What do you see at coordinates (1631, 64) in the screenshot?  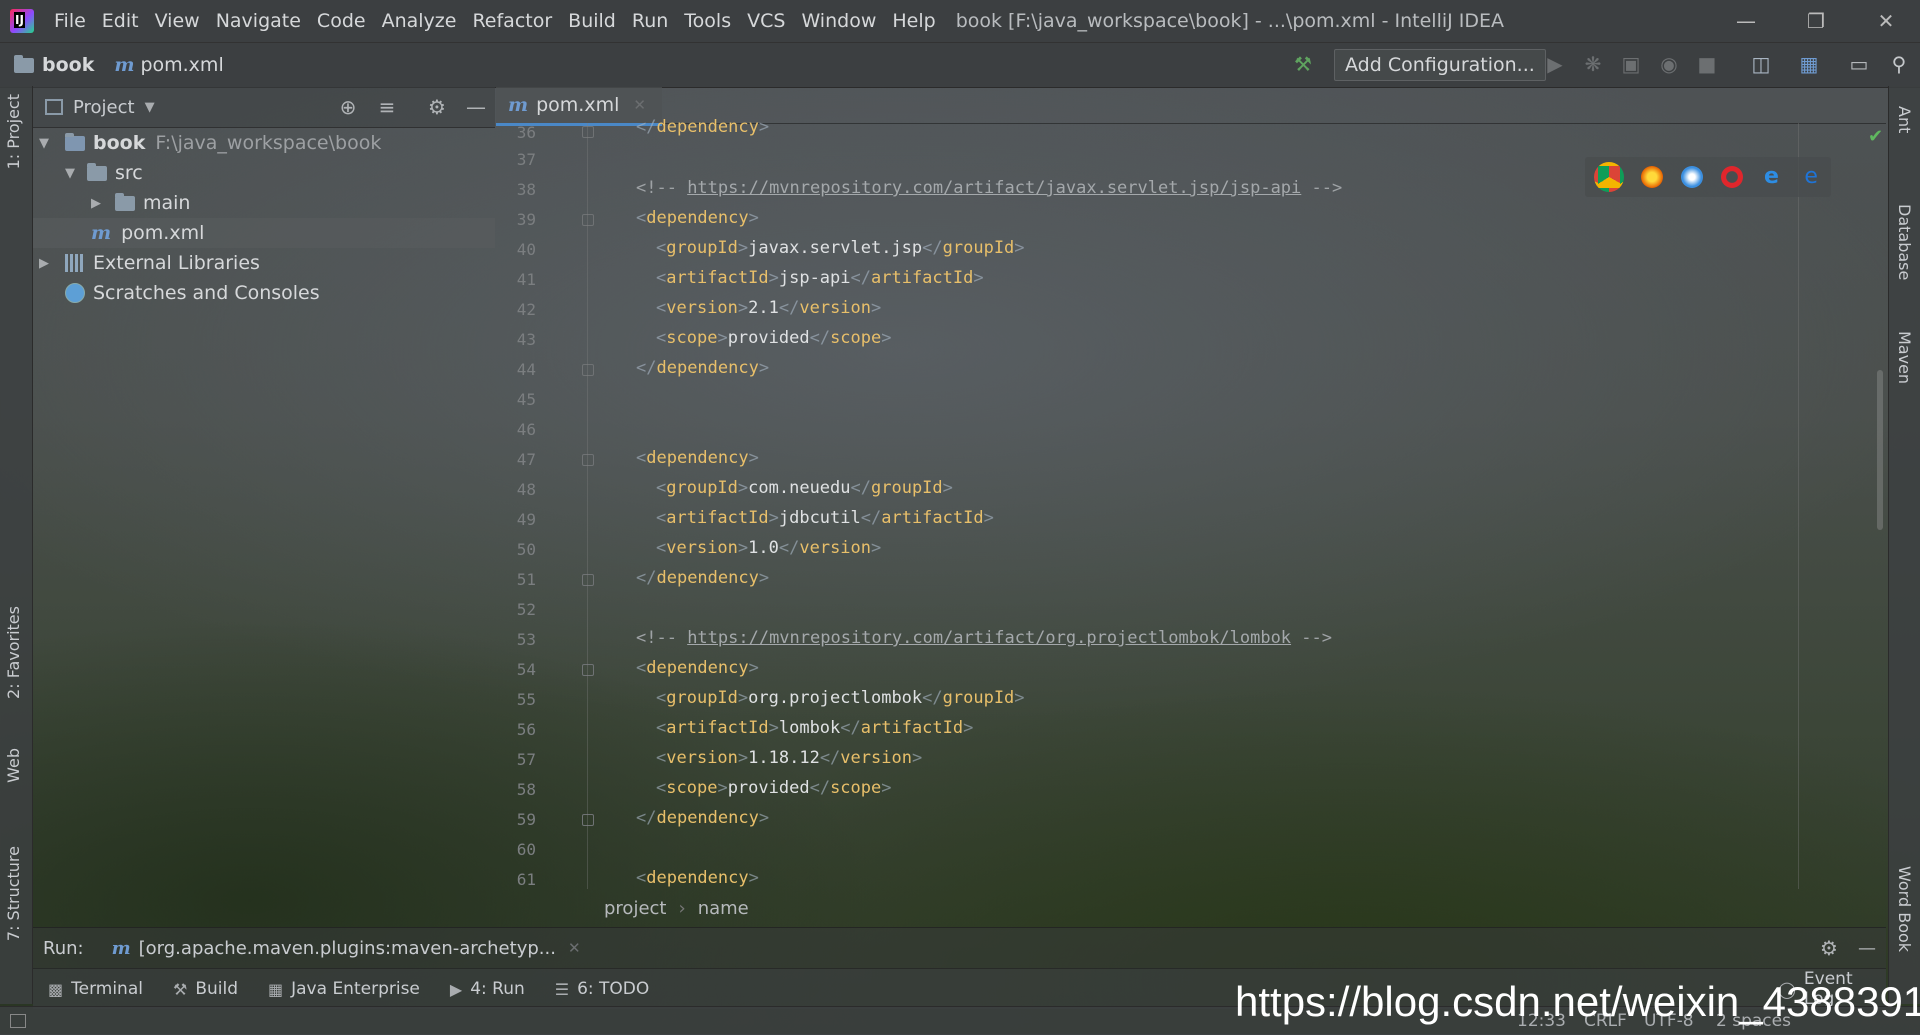 I see `coverage-icon: ▣` at bounding box center [1631, 64].